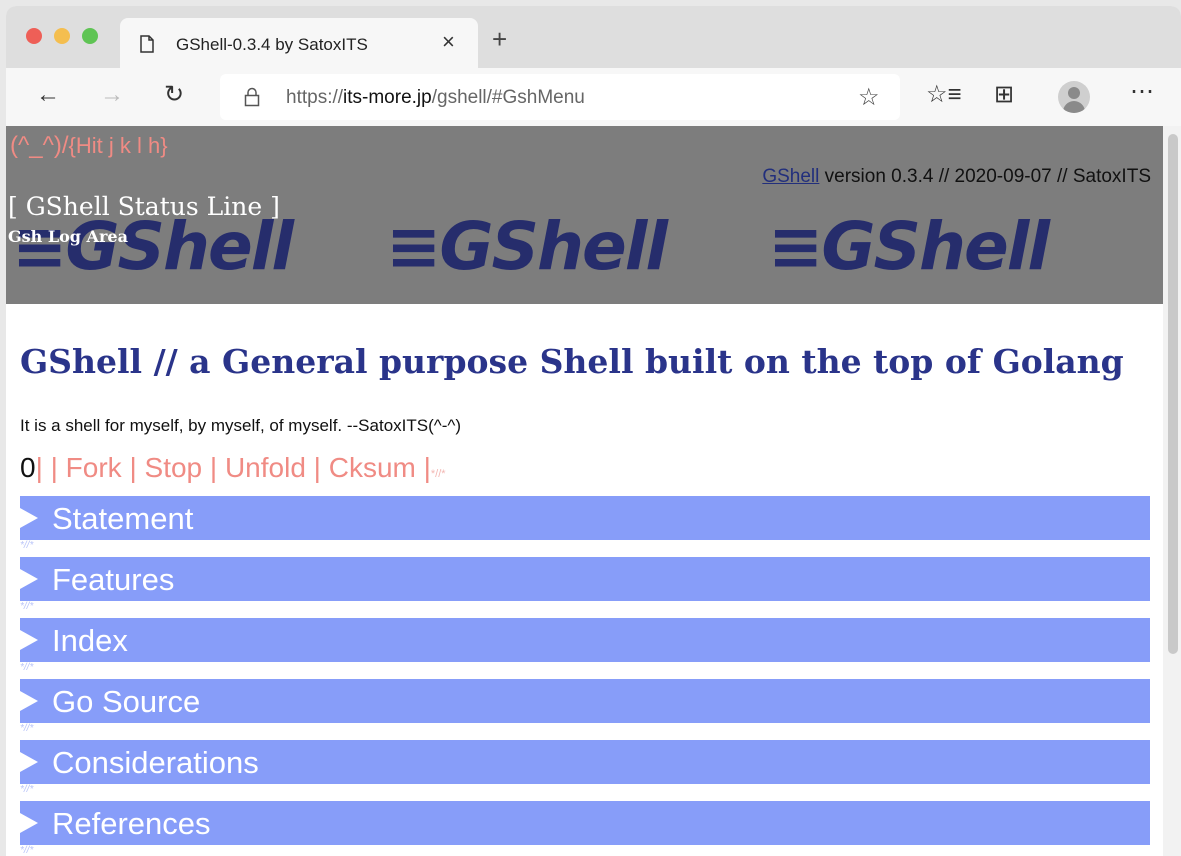  I want to click on section-label: References, so click(131, 823).